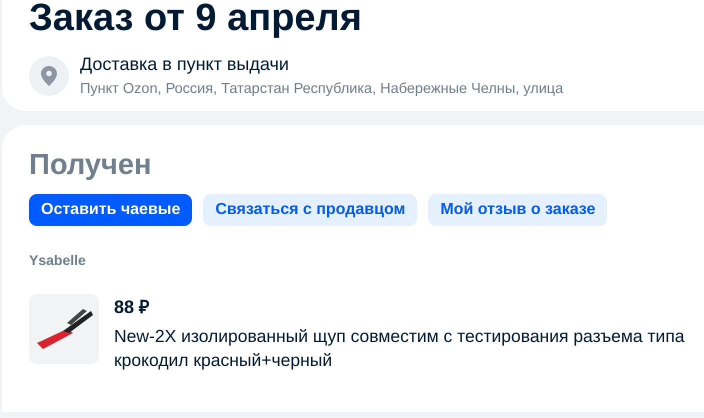 This screenshot has width=704, height=418. I want to click on order-title: Заказ от 9 апреля, so click(196, 20).